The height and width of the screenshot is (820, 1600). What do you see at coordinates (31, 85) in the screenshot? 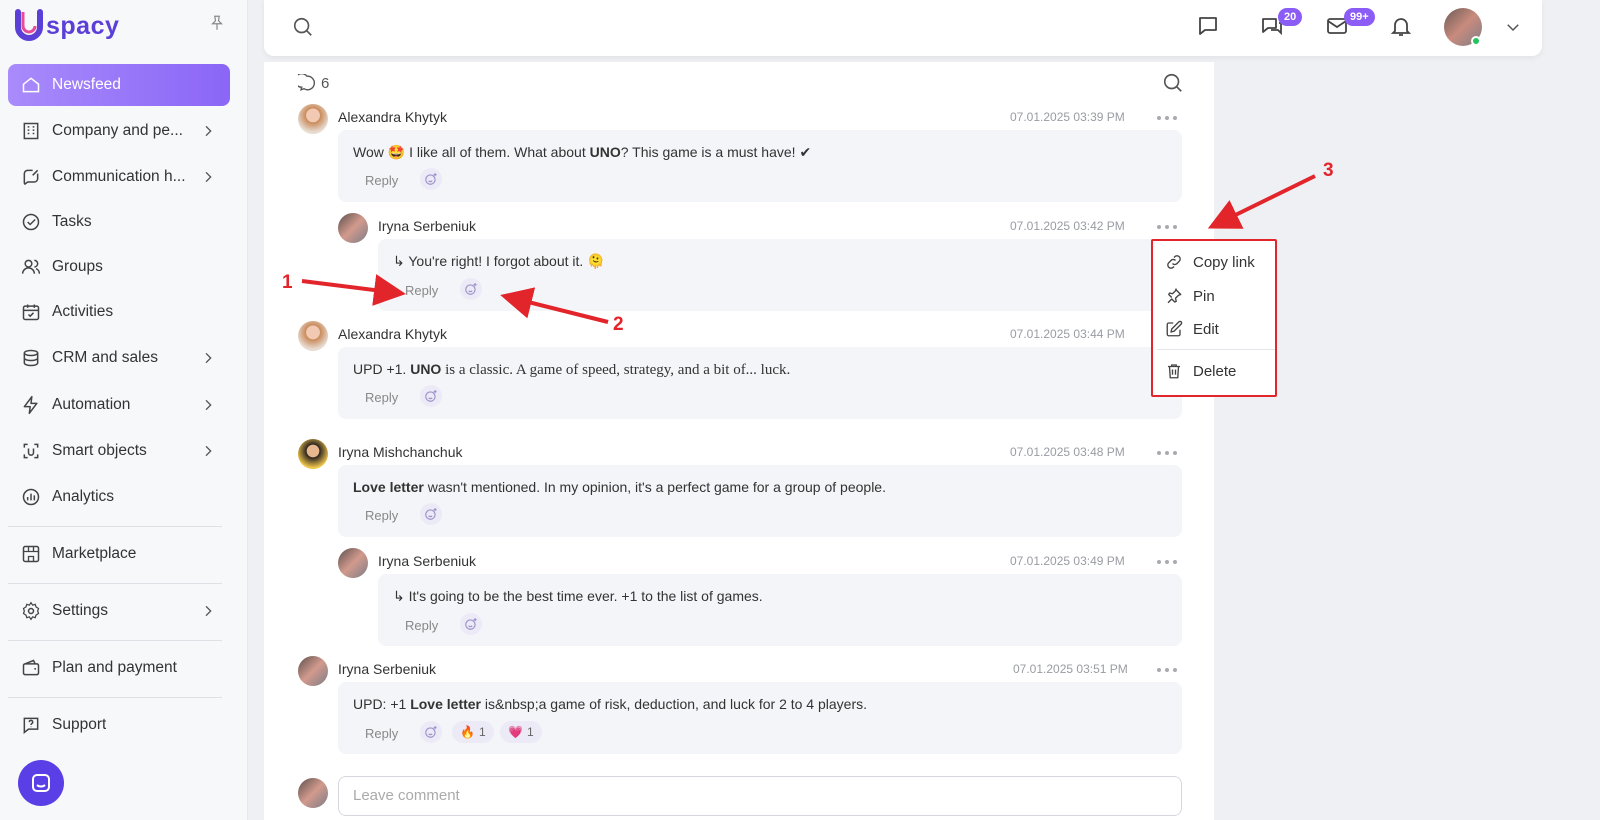
I see `home-icon` at bounding box center [31, 85].